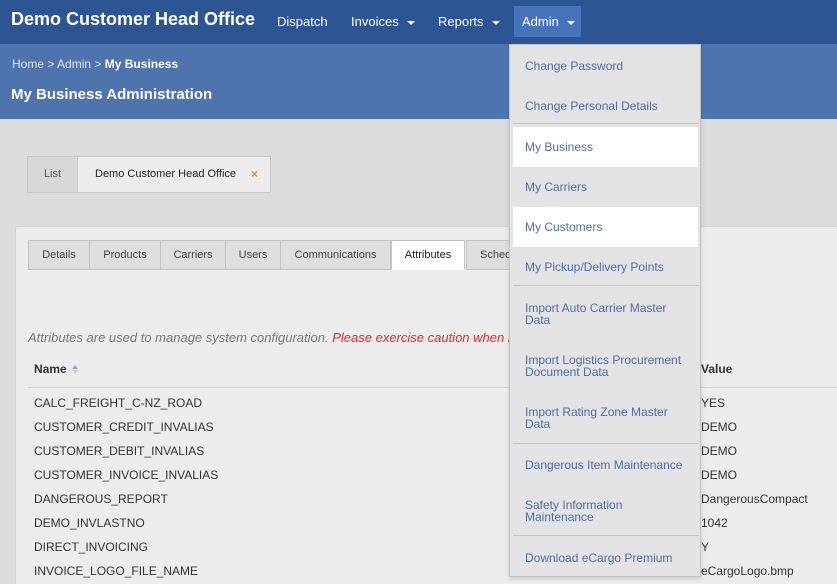 Image resolution: width=837 pixels, height=584 pixels. Describe the element at coordinates (594, 267) in the screenshot. I see `menu-item-label: My Pickup/Delivery Points` at that location.